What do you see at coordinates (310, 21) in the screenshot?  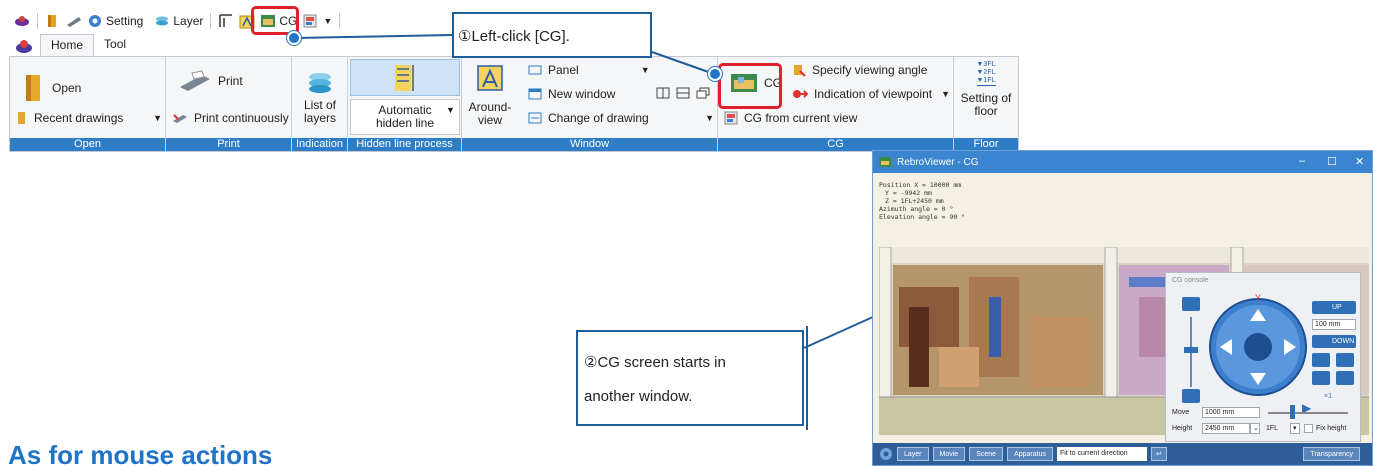 I see `cg-from-view-icon` at bounding box center [310, 21].